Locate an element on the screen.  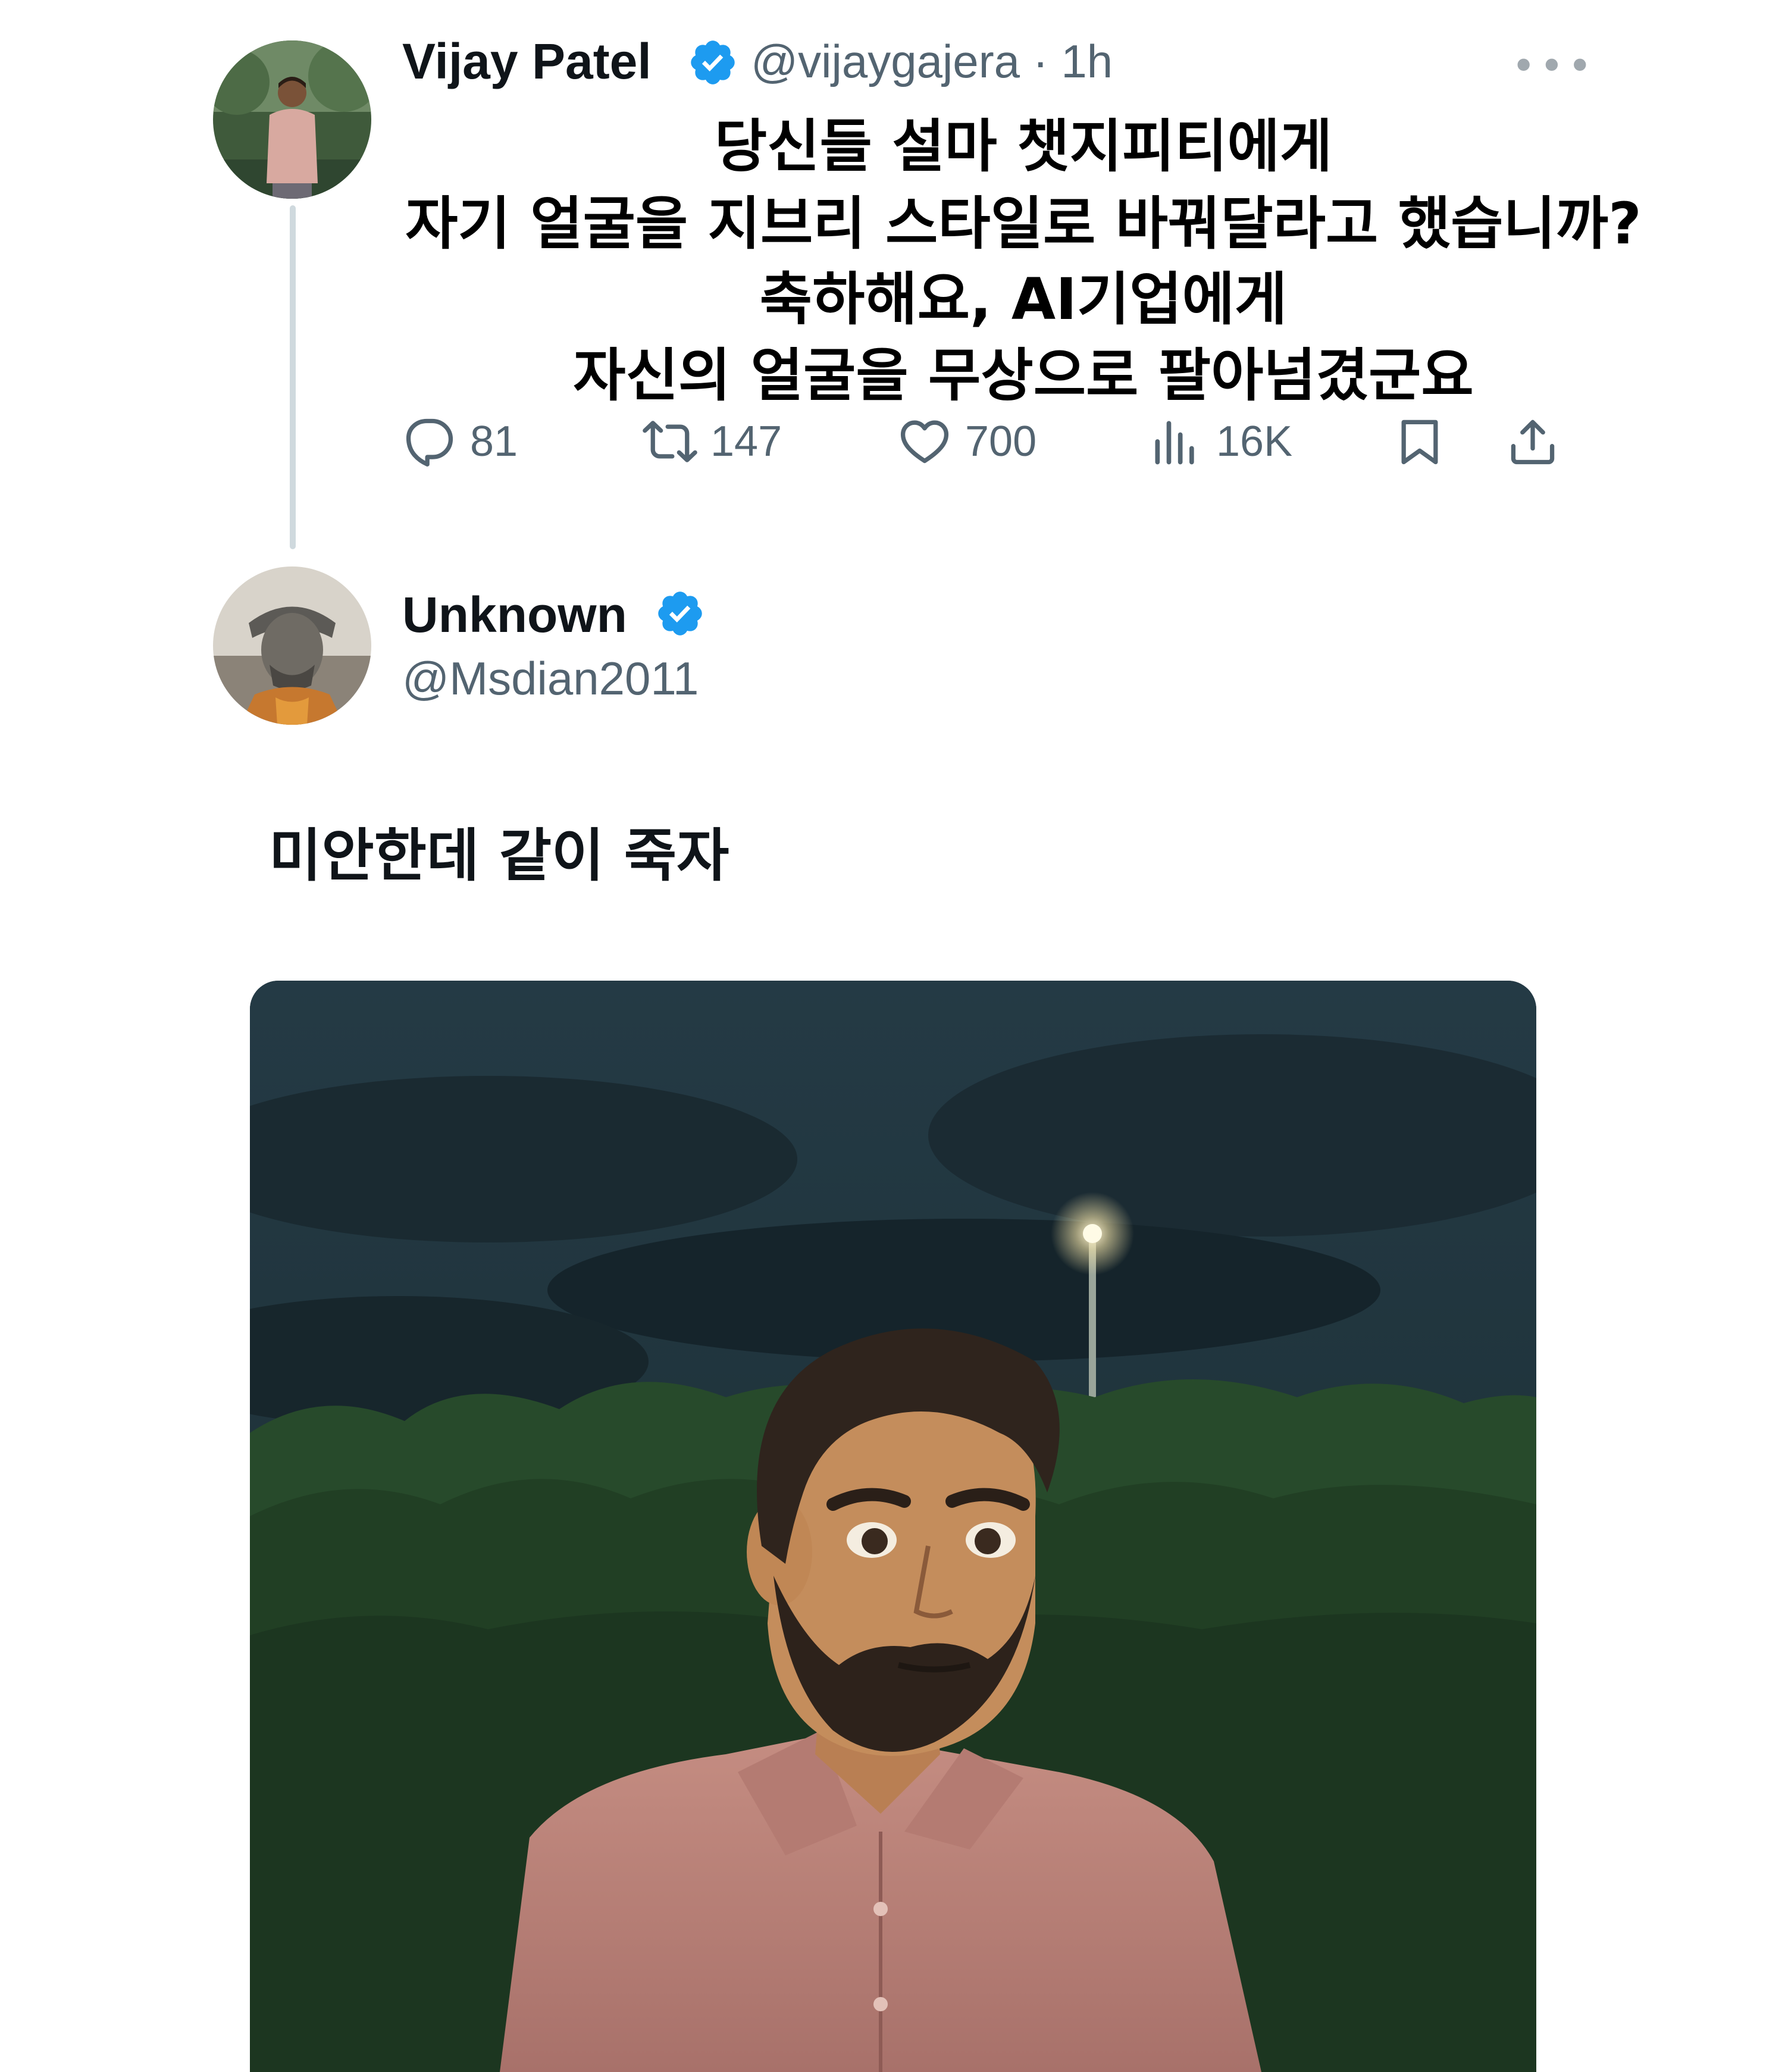
reply-button: 81 is located at coordinates (460, 441).